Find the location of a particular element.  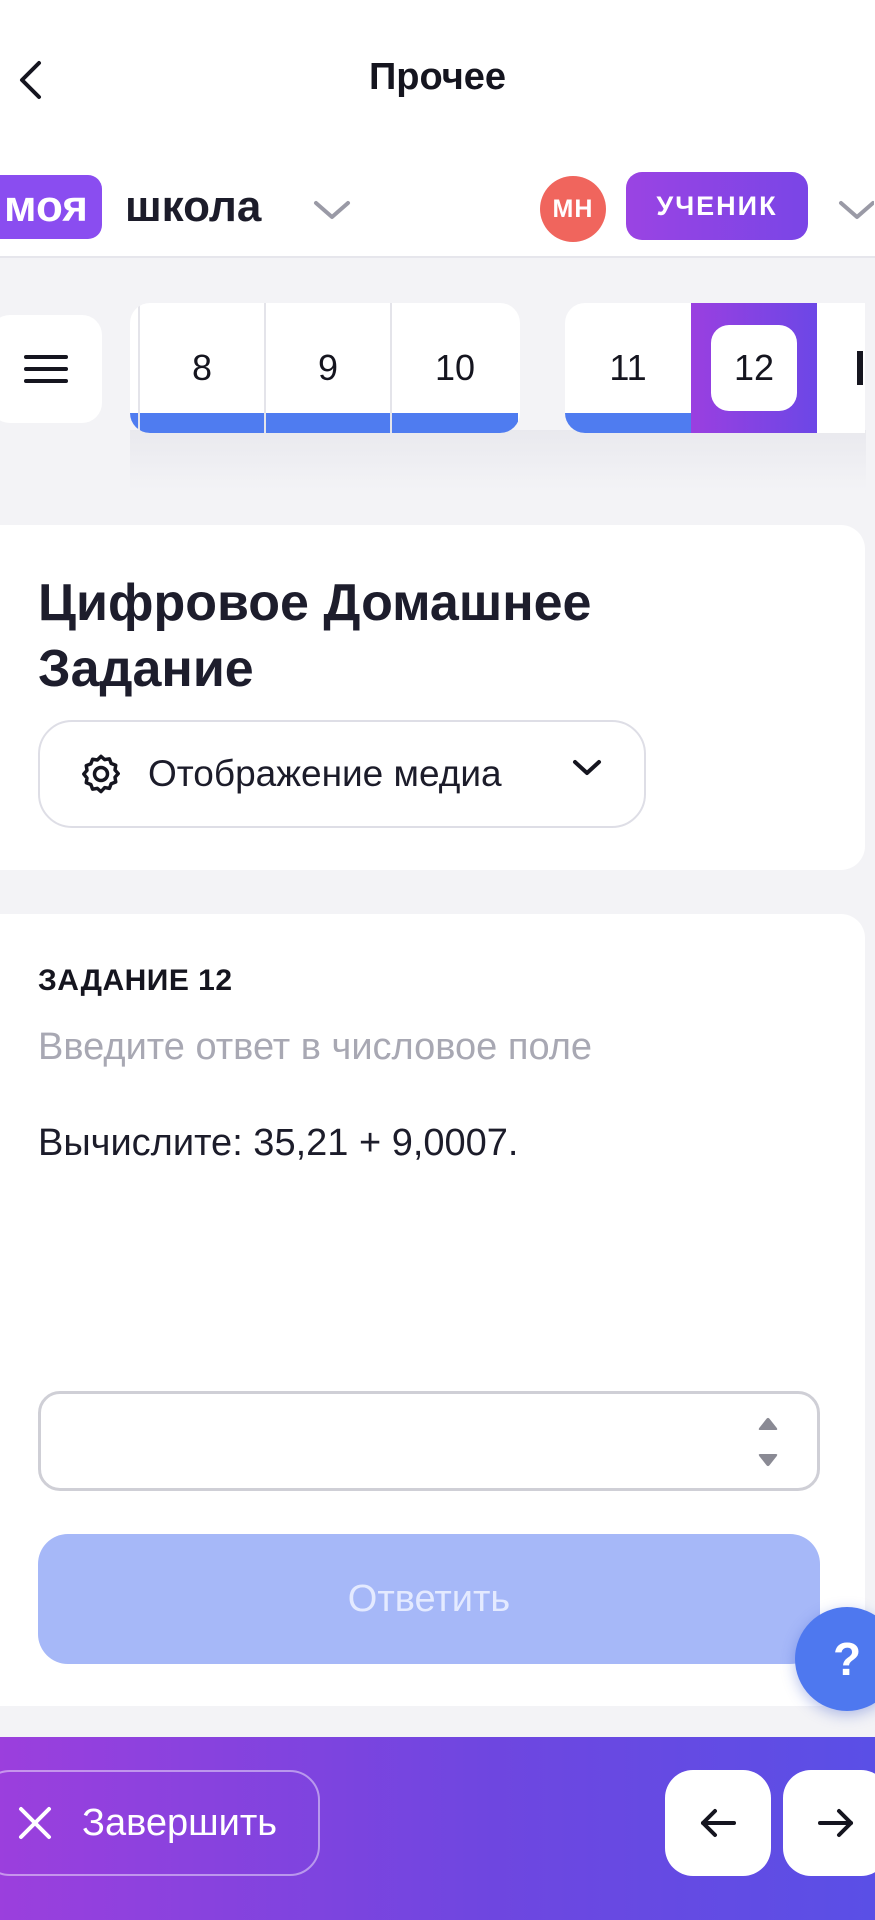

number-stepper is located at coordinates (768, 1442).